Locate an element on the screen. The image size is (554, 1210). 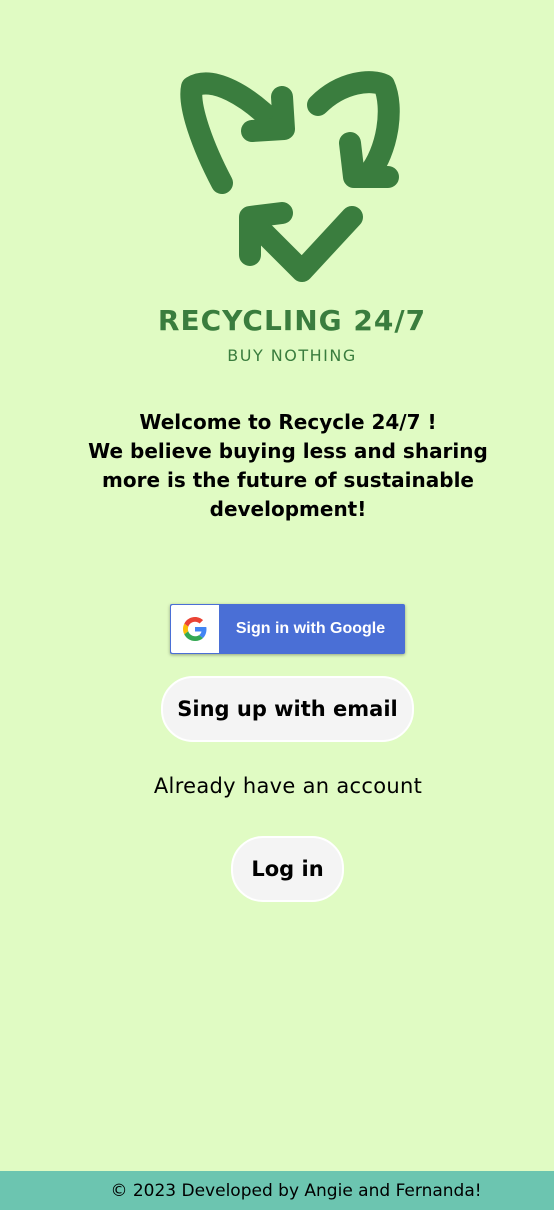
brand-subtitle: BUY NOTHING is located at coordinates (292, 355).